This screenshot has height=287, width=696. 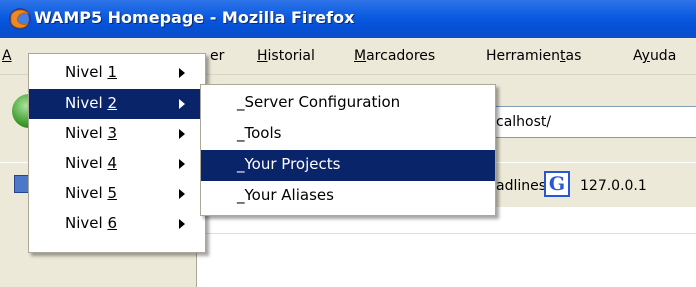 I want to click on menu-item-nivel-1: Nivel 1, so click(x=117, y=73).